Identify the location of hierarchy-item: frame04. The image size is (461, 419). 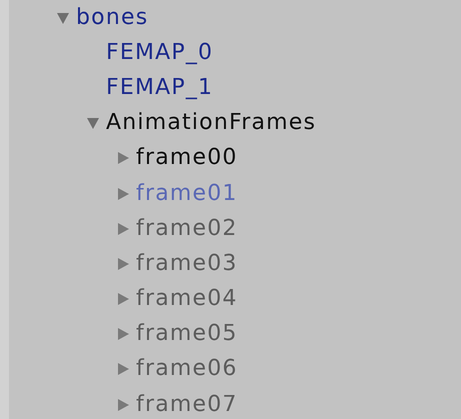
(187, 299).